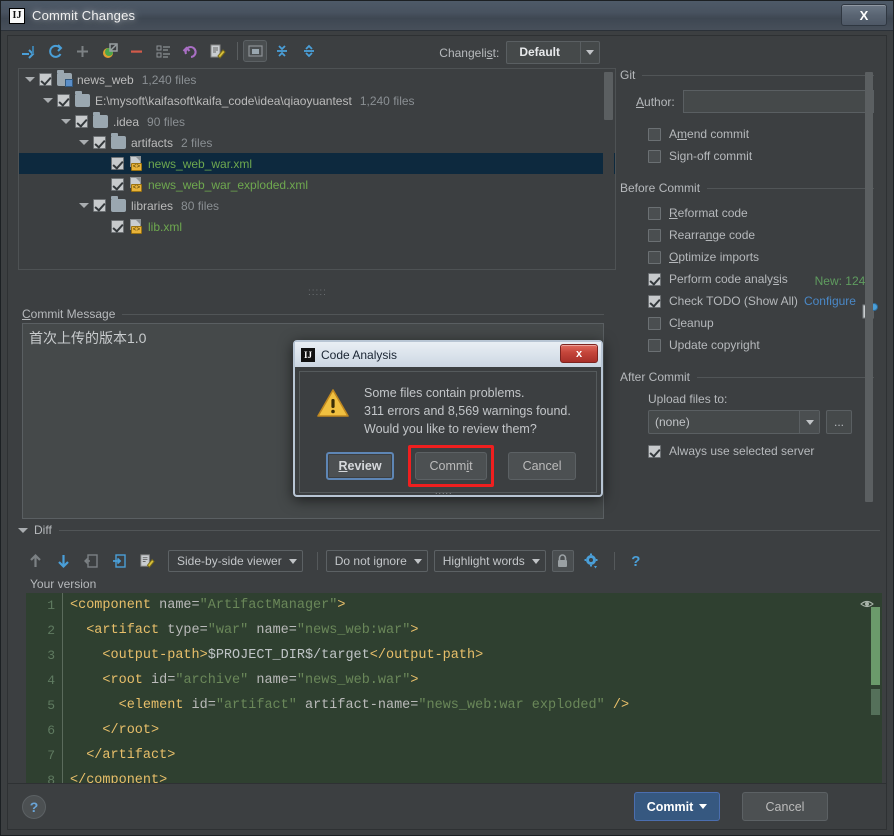  Describe the element at coordinates (309, 51) in the screenshot. I see `collapse-all-icon` at that location.